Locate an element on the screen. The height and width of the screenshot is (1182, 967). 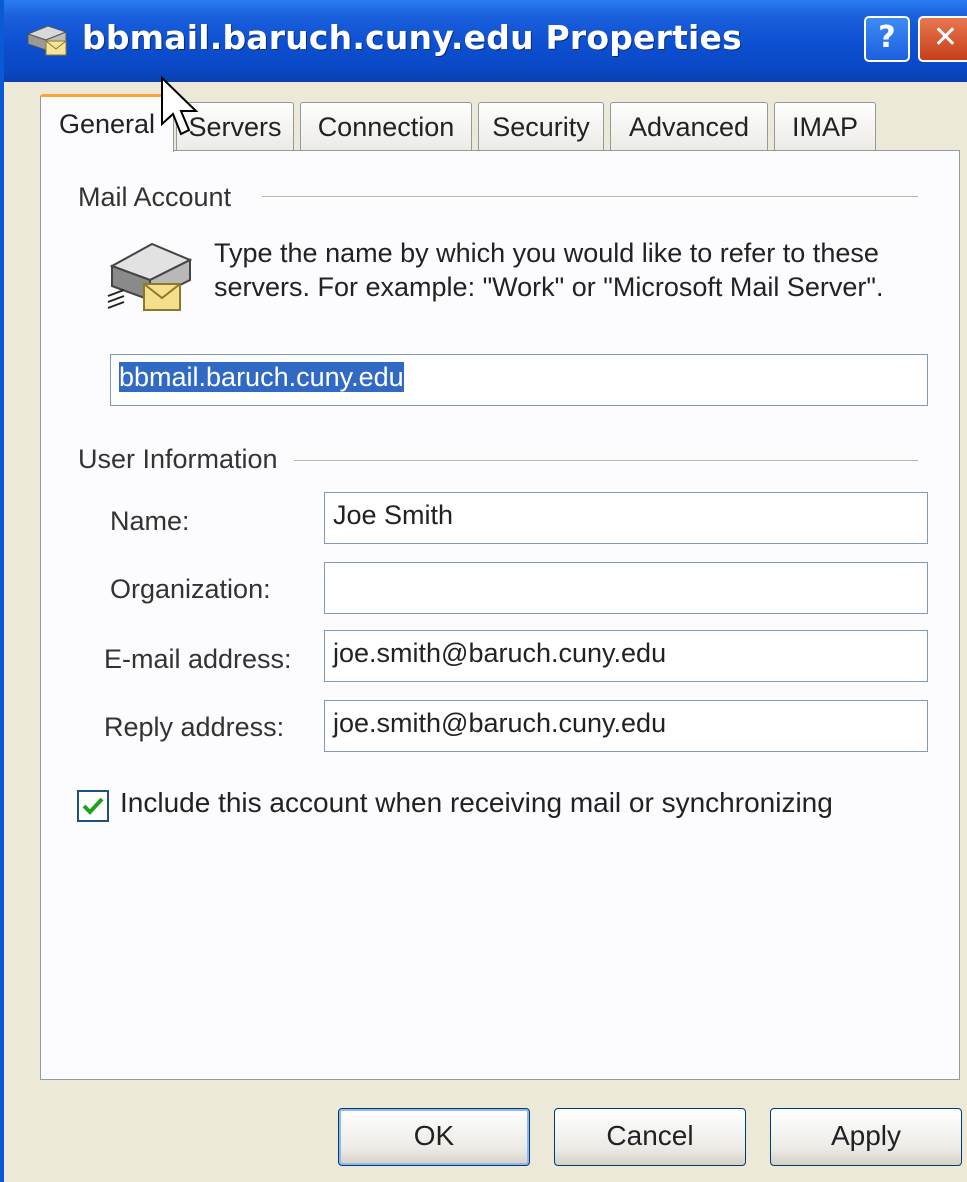
mail-account-group-label: Mail Account is located at coordinates (155, 197).